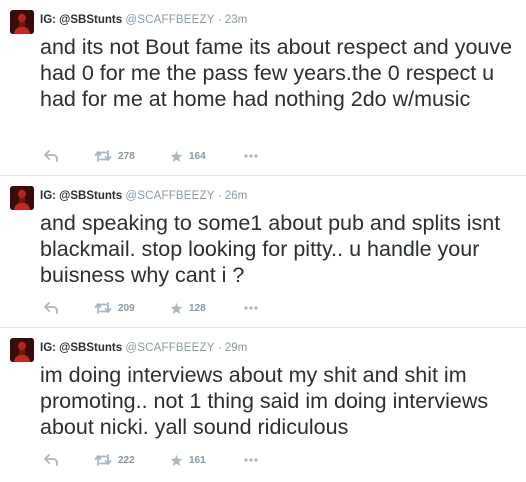  Describe the element at coordinates (126, 308) in the screenshot. I see `retweet-count: 209` at that location.